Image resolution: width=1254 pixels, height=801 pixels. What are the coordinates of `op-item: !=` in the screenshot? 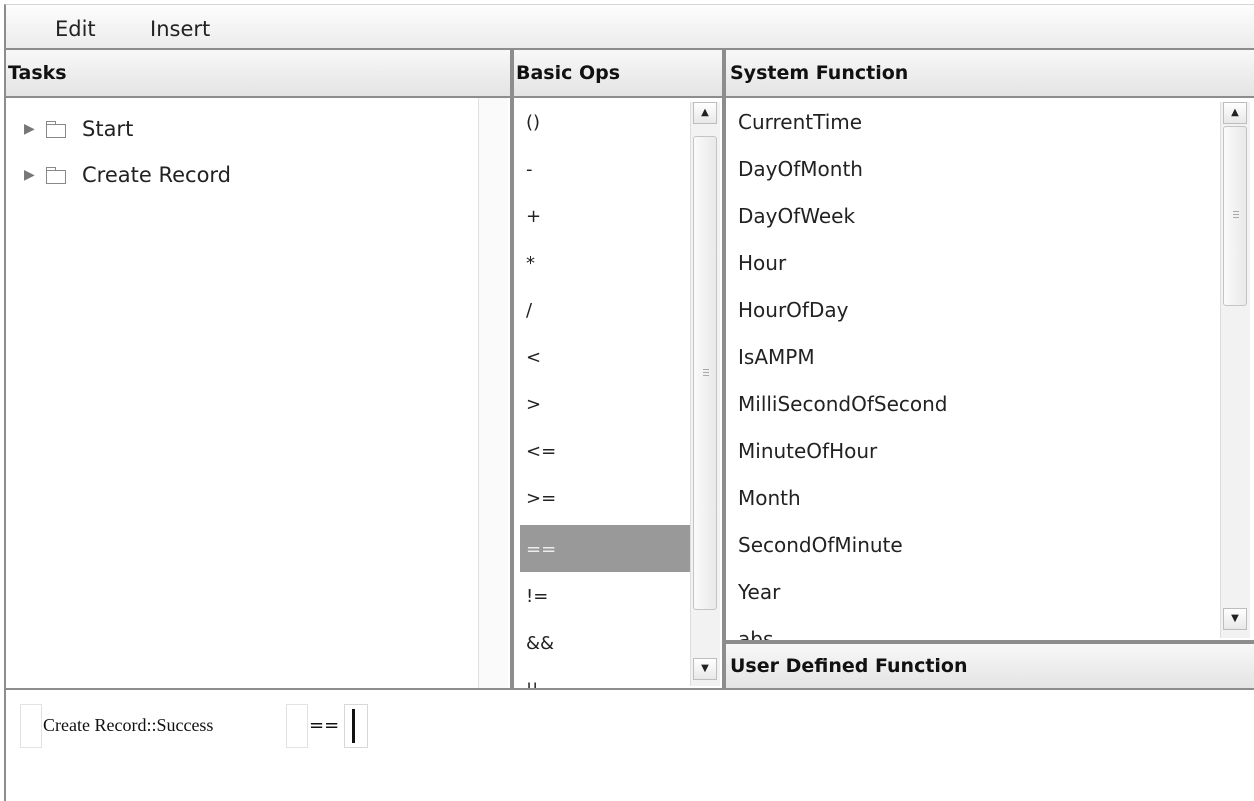 It's located at (605, 595).